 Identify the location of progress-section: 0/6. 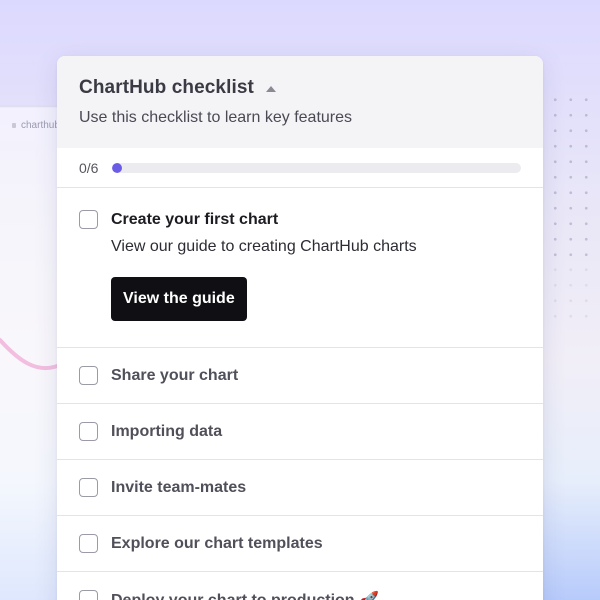
(300, 168).